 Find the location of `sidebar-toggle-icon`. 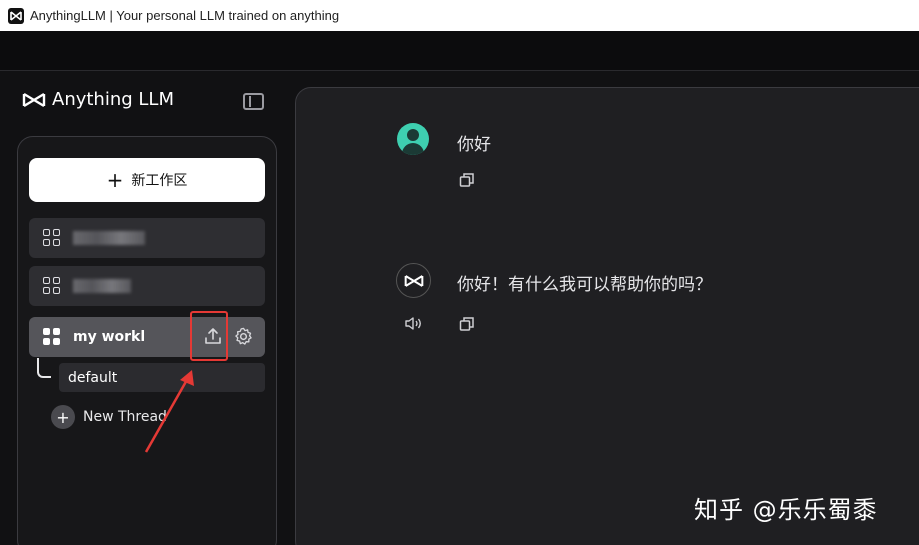

sidebar-toggle-icon is located at coordinates (253, 101).